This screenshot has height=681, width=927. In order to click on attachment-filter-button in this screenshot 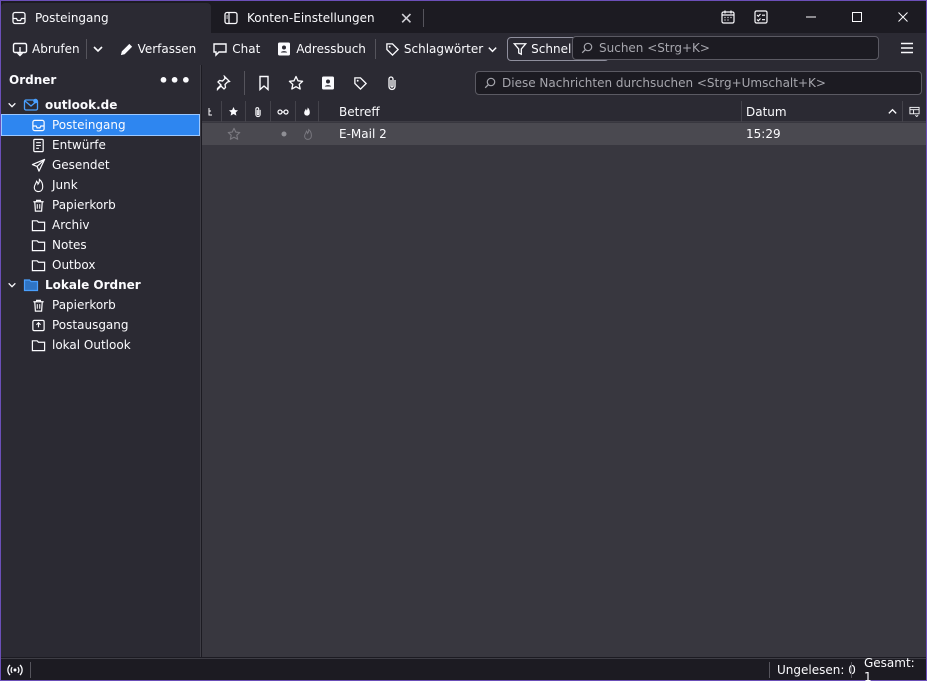, I will do `click(392, 83)`.